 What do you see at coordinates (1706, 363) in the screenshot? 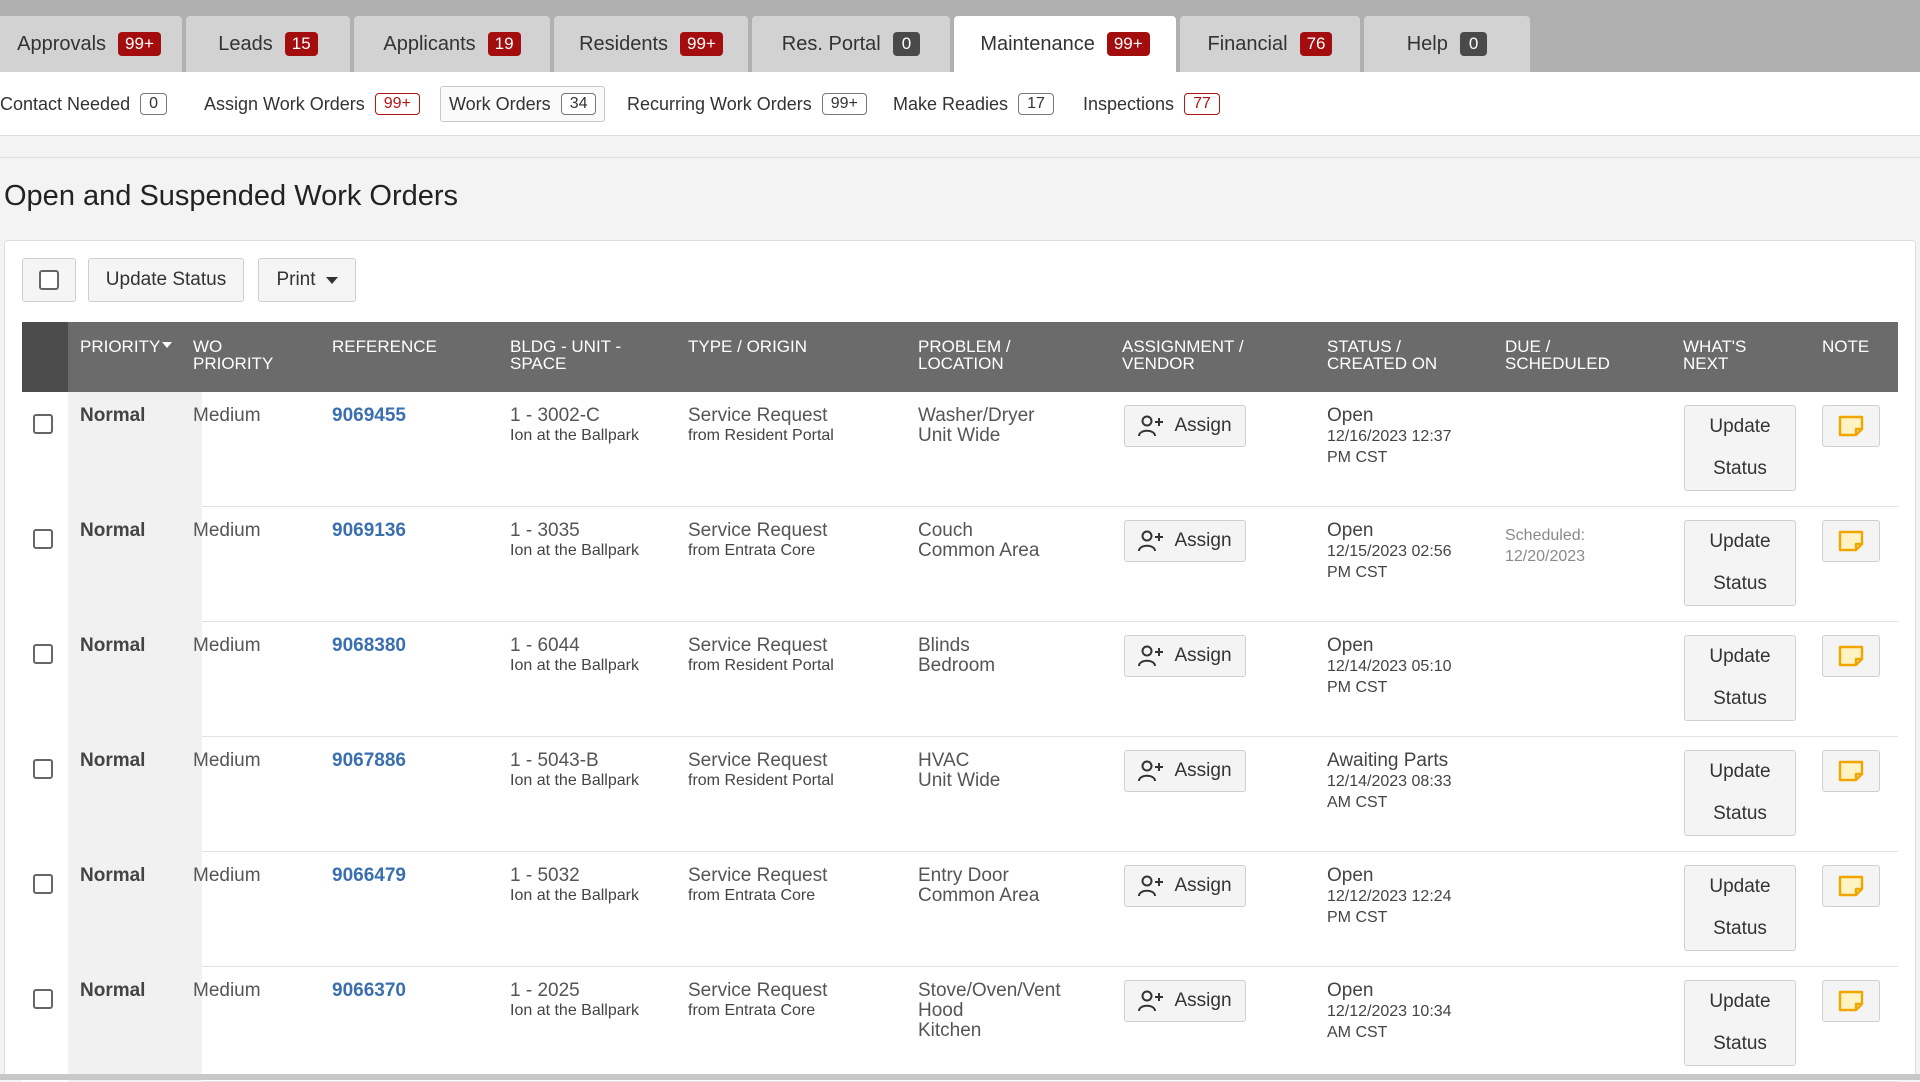
I see `col-label-line: NEXT` at bounding box center [1706, 363].